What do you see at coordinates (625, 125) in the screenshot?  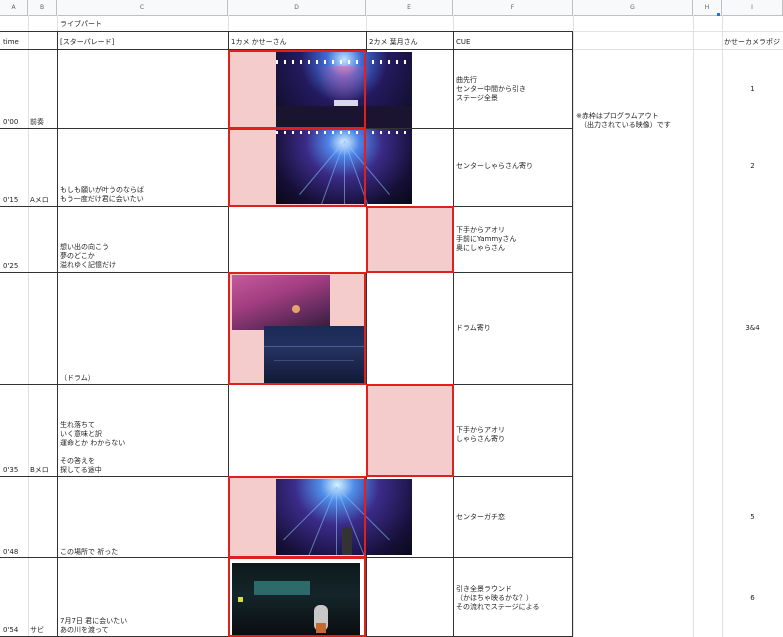 I see `note-line-2: （出力されている映像）です` at bounding box center [625, 125].